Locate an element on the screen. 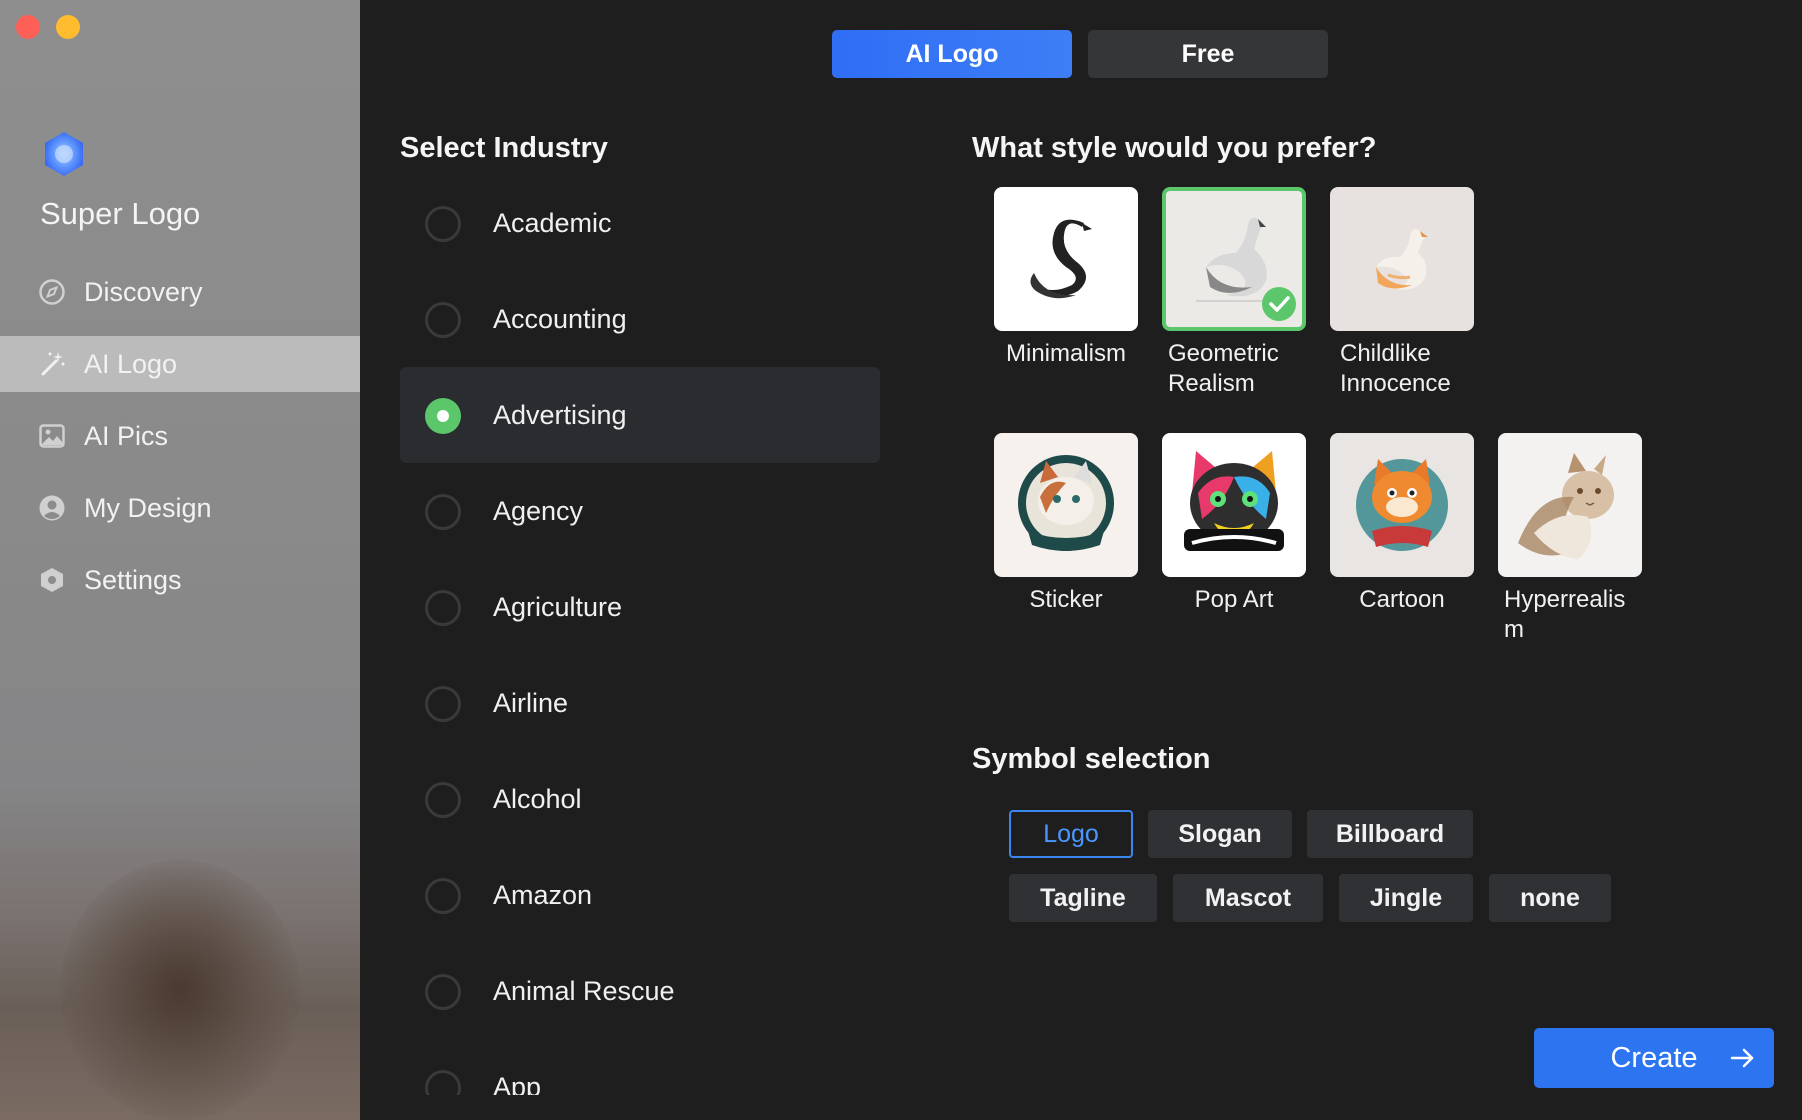 The width and height of the screenshot is (1802, 1120). window-minimize-button is located at coordinates (68, 27).